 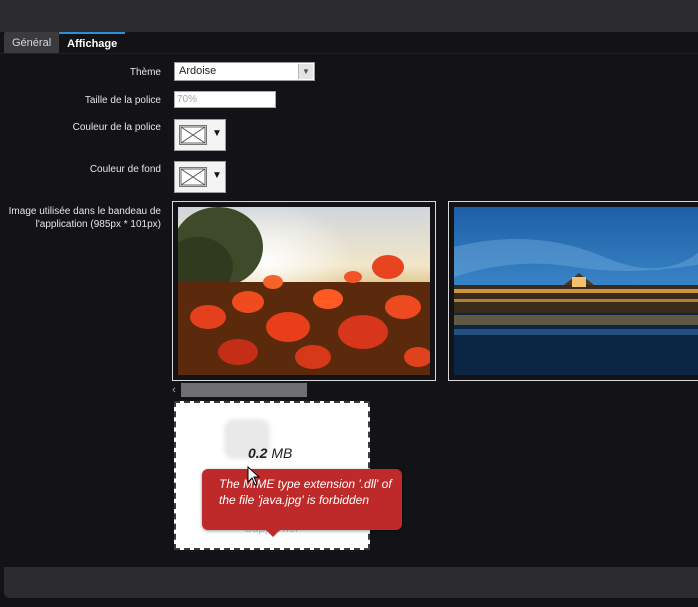 I want to click on horizontal-scrollbar-thumb, so click(x=244, y=390).